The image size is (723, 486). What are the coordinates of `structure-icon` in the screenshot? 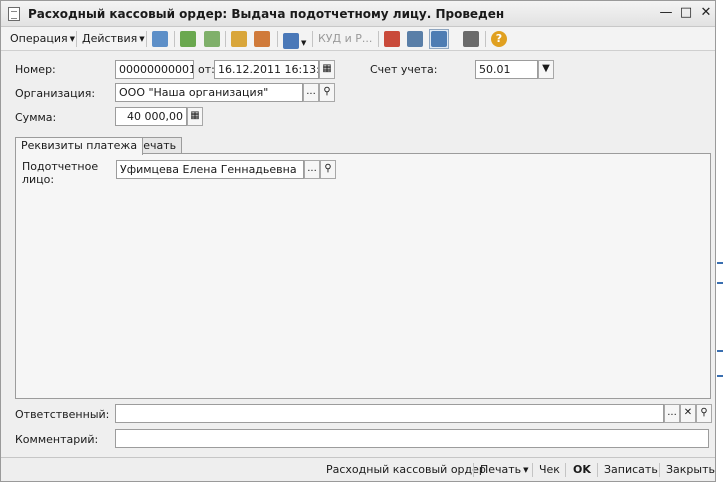 It's located at (439, 39).